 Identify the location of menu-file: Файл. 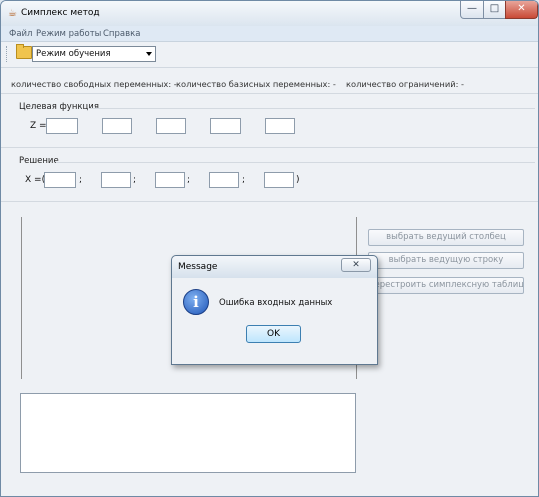
(20, 34).